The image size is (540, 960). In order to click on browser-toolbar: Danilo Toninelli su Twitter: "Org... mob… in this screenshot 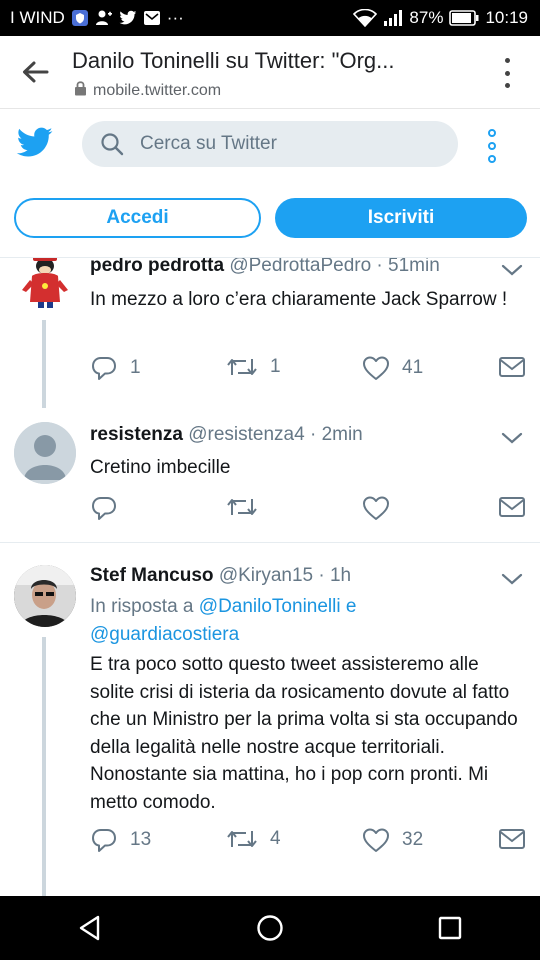, I will do `click(270, 72)`.